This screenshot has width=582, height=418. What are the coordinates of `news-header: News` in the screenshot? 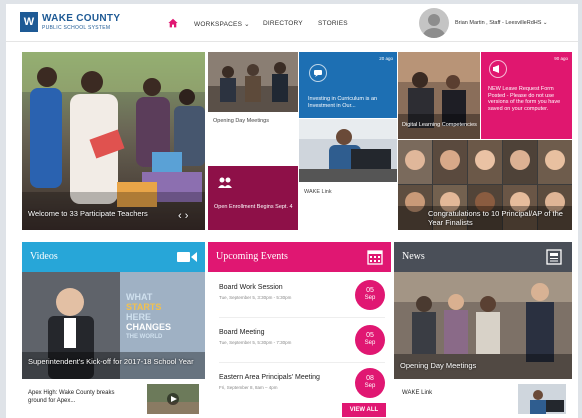 It's located at (483, 257).